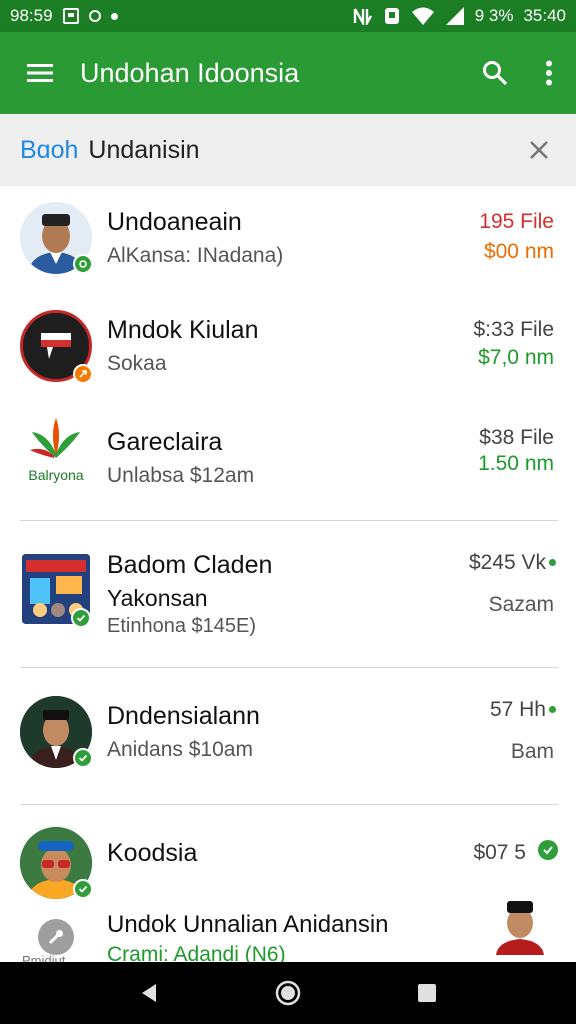 Image resolution: width=576 pixels, height=1024 pixels. I want to click on item-name: Koodsia, so click(152, 853).